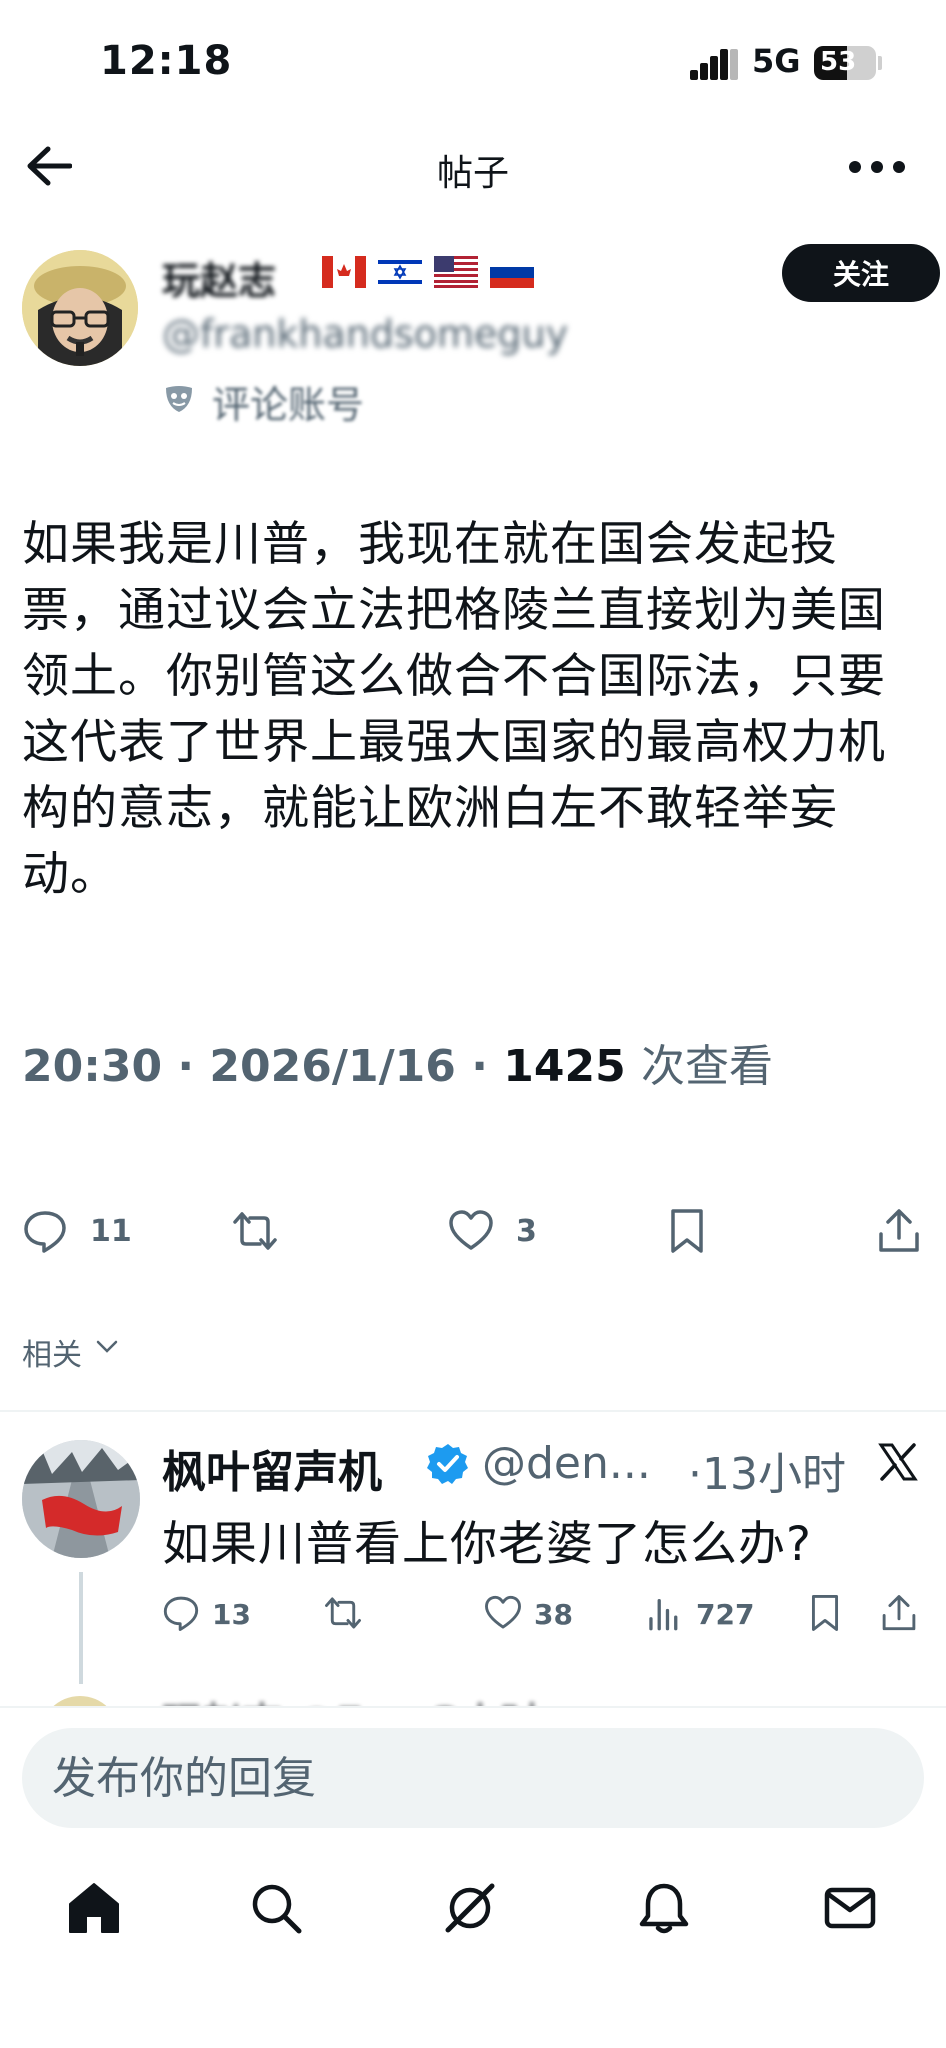 The width and height of the screenshot is (946, 2048). Describe the element at coordinates (564, 1066) in the screenshot. I see `views-count: 1425` at that location.